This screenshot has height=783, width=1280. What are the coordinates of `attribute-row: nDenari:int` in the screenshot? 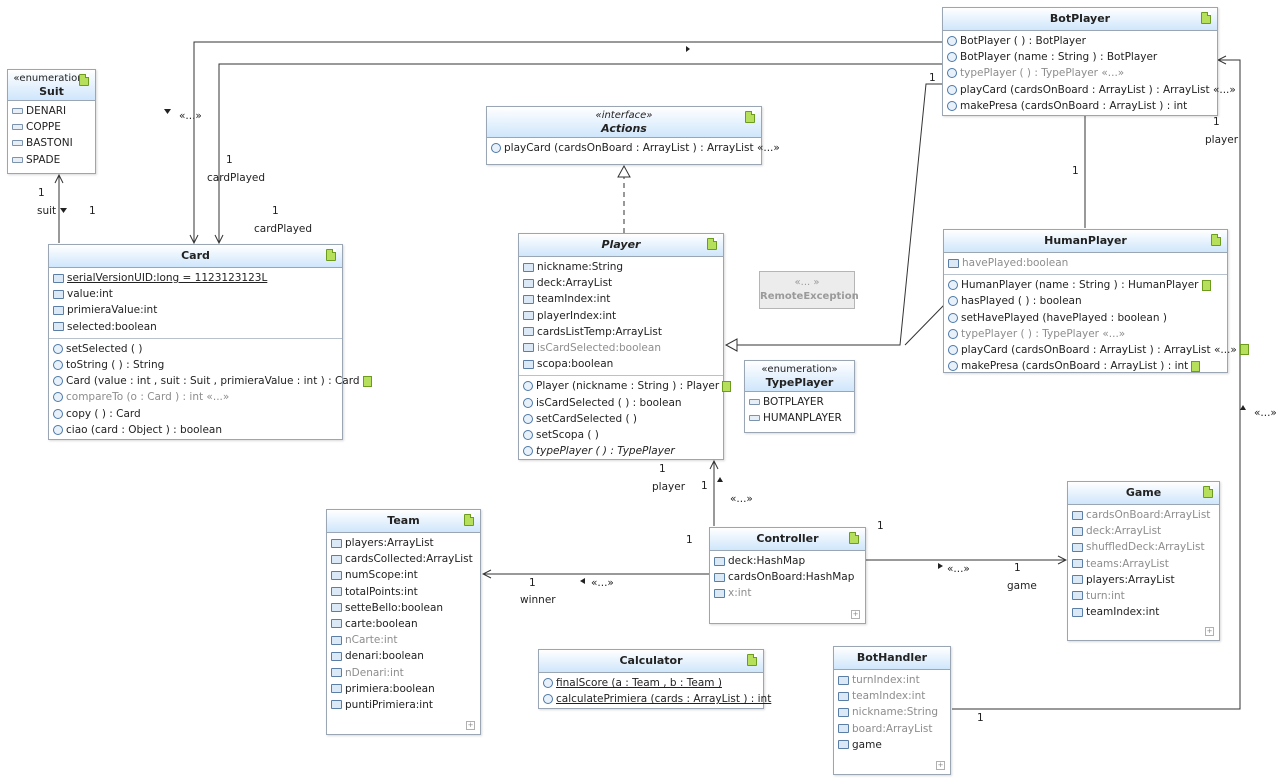 It's located at (403, 673).